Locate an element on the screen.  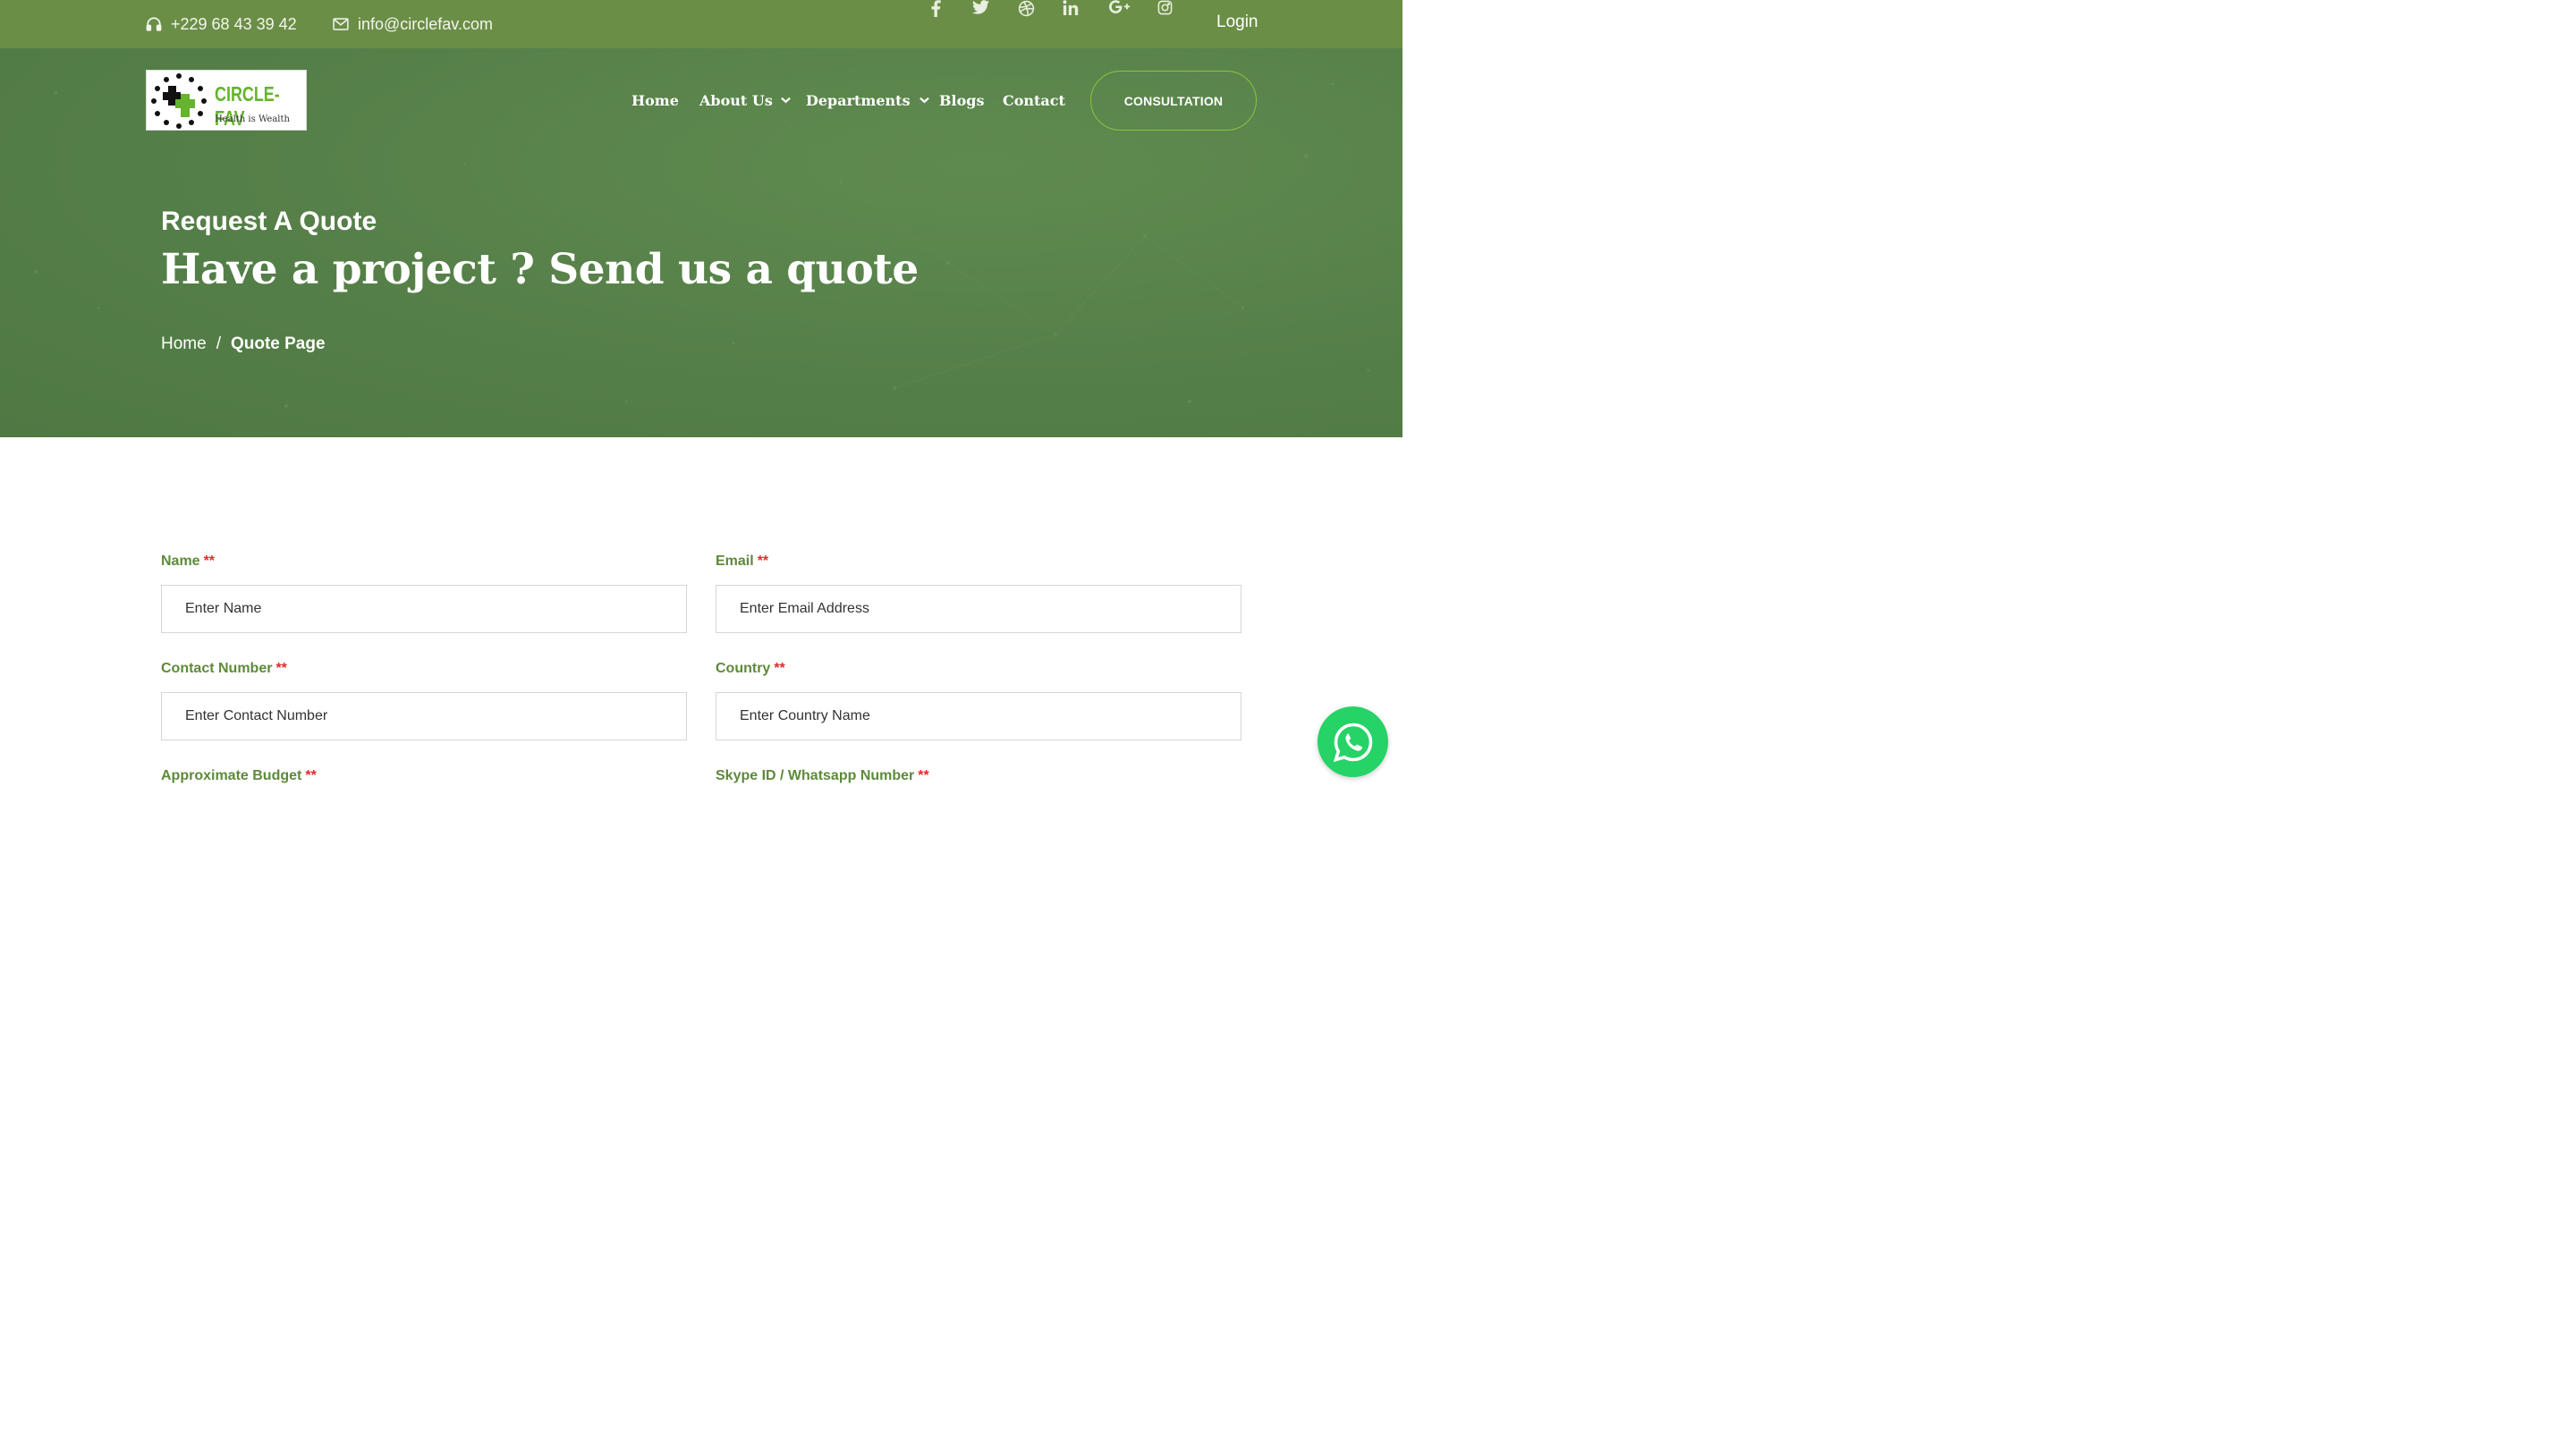
login-link: Login is located at coordinates (1237, 22).